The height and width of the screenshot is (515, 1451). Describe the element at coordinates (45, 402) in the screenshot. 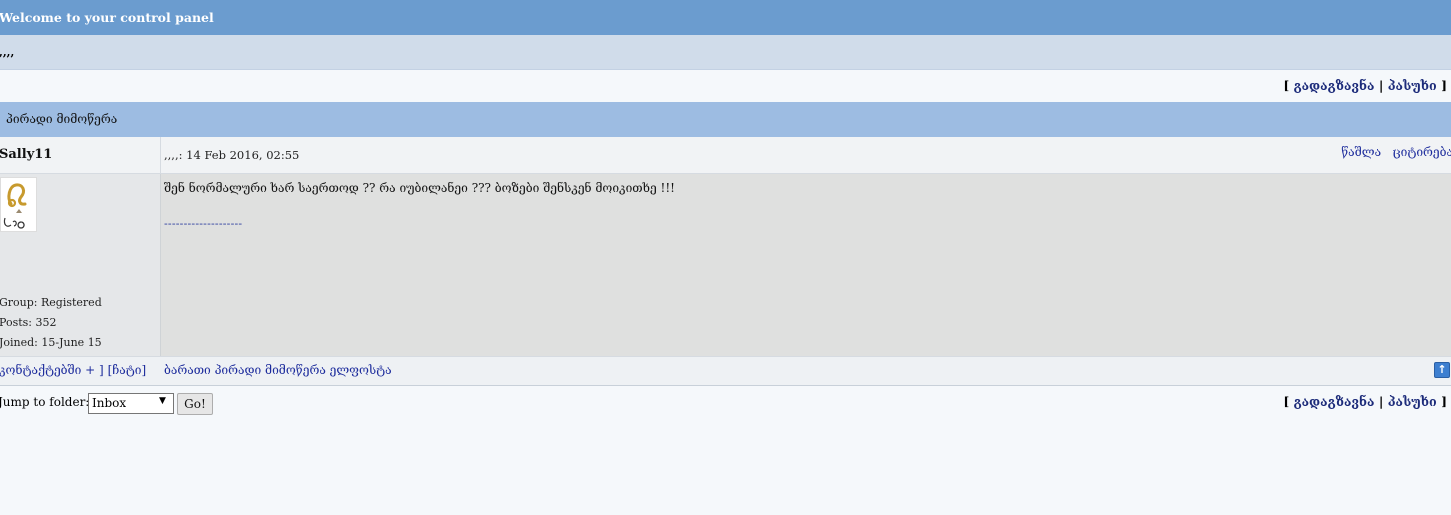

I see `jump-to-folder-label: Jump to folder:` at that location.